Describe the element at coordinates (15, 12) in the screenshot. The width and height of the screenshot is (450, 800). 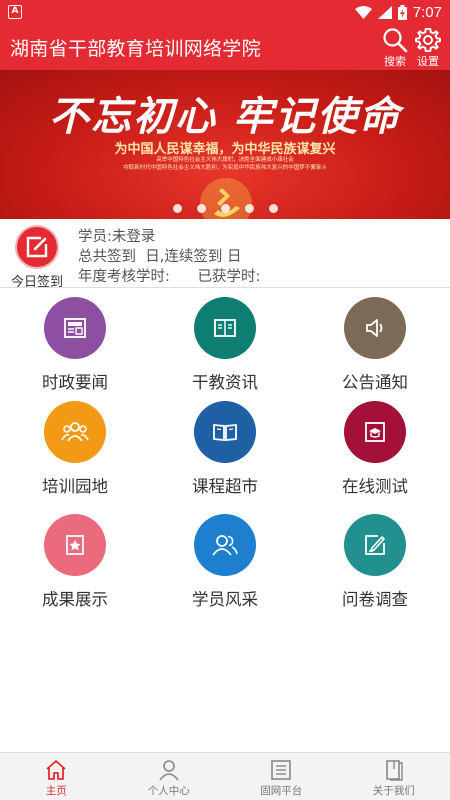
I see `app-notification-icon: A` at that location.